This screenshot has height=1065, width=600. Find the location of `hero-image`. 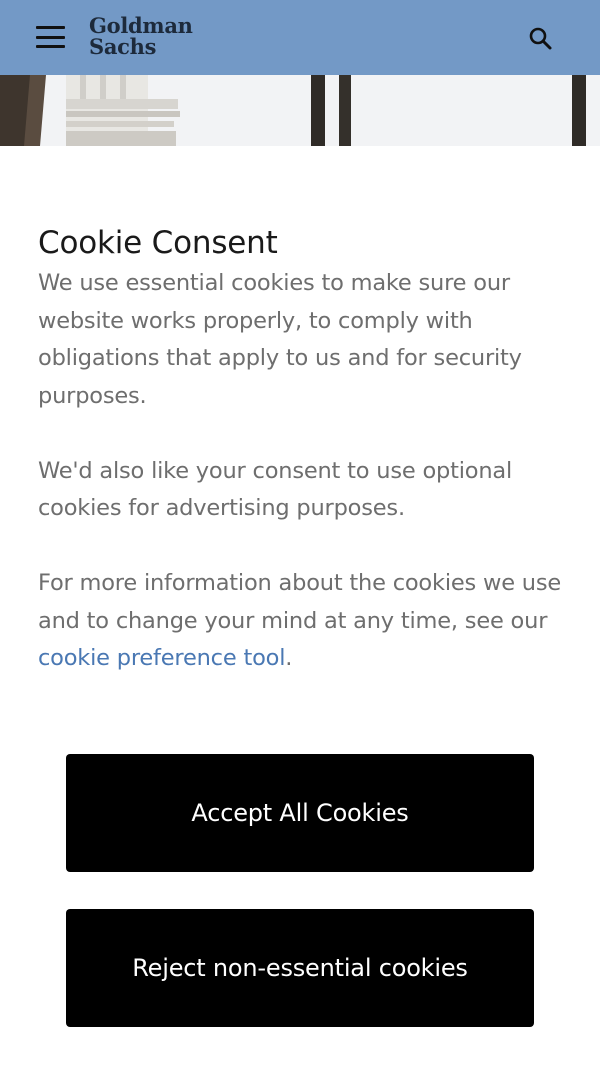

hero-image is located at coordinates (300, 110).